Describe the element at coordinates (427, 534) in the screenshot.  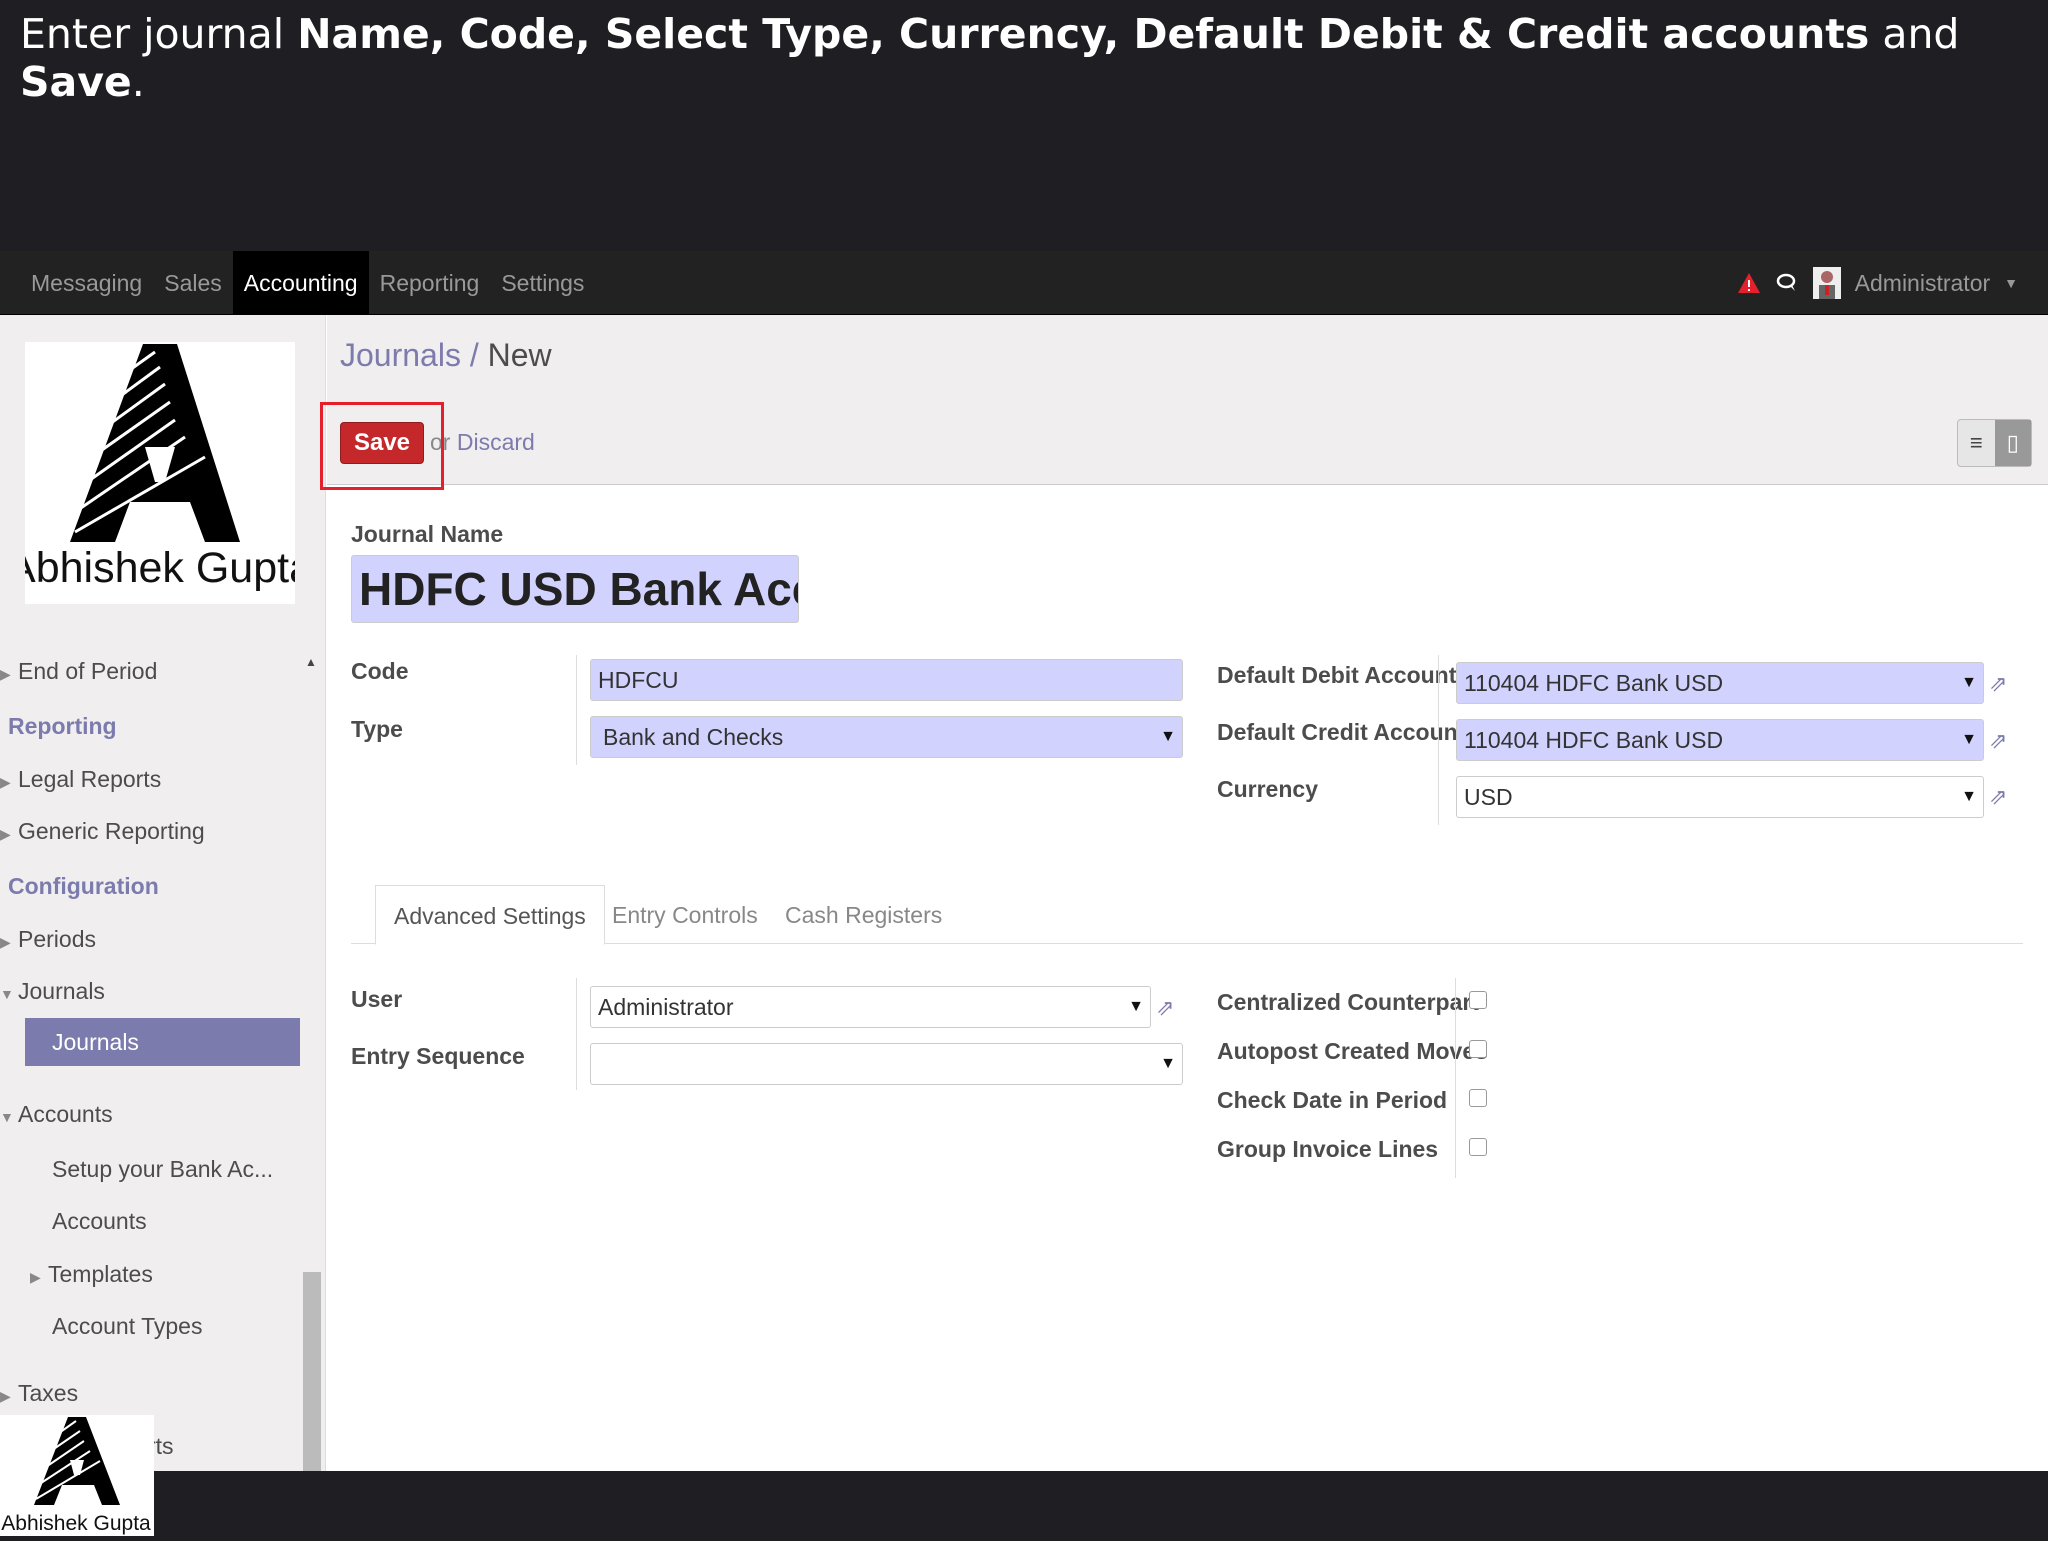
I see `journal-name-label: Journal Name` at that location.